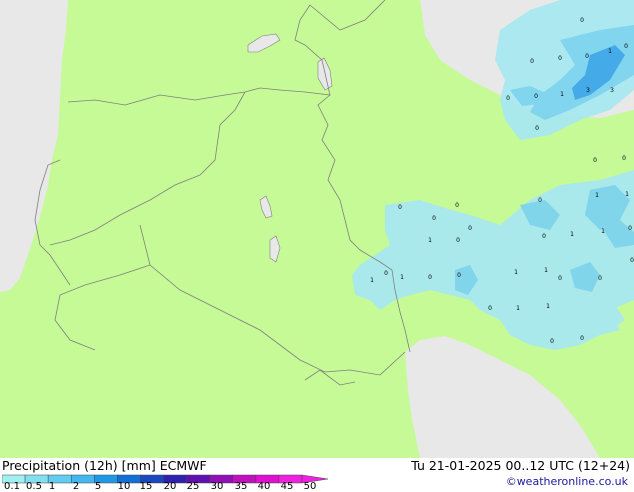  What do you see at coordinates (310, 486) in the screenshot?
I see `legend-label: 50` at bounding box center [310, 486].